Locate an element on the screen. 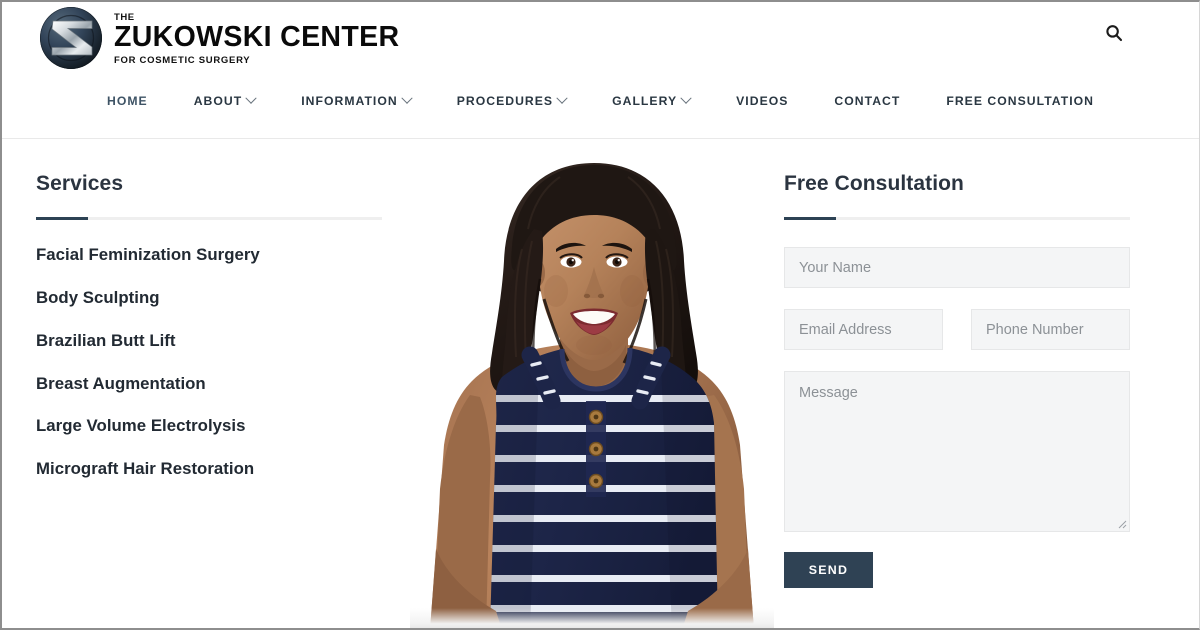 The height and width of the screenshot is (630, 1200). nav-label: ABOUT is located at coordinates (218, 101).